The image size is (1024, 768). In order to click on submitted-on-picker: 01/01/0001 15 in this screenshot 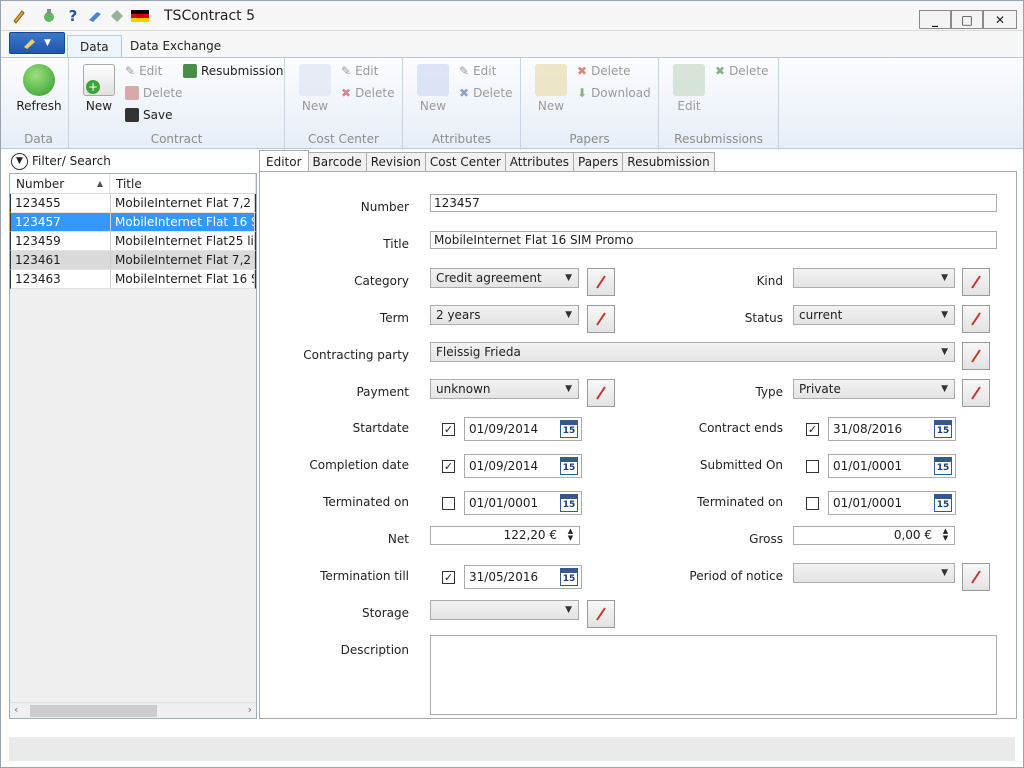, I will do `click(892, 466)`.